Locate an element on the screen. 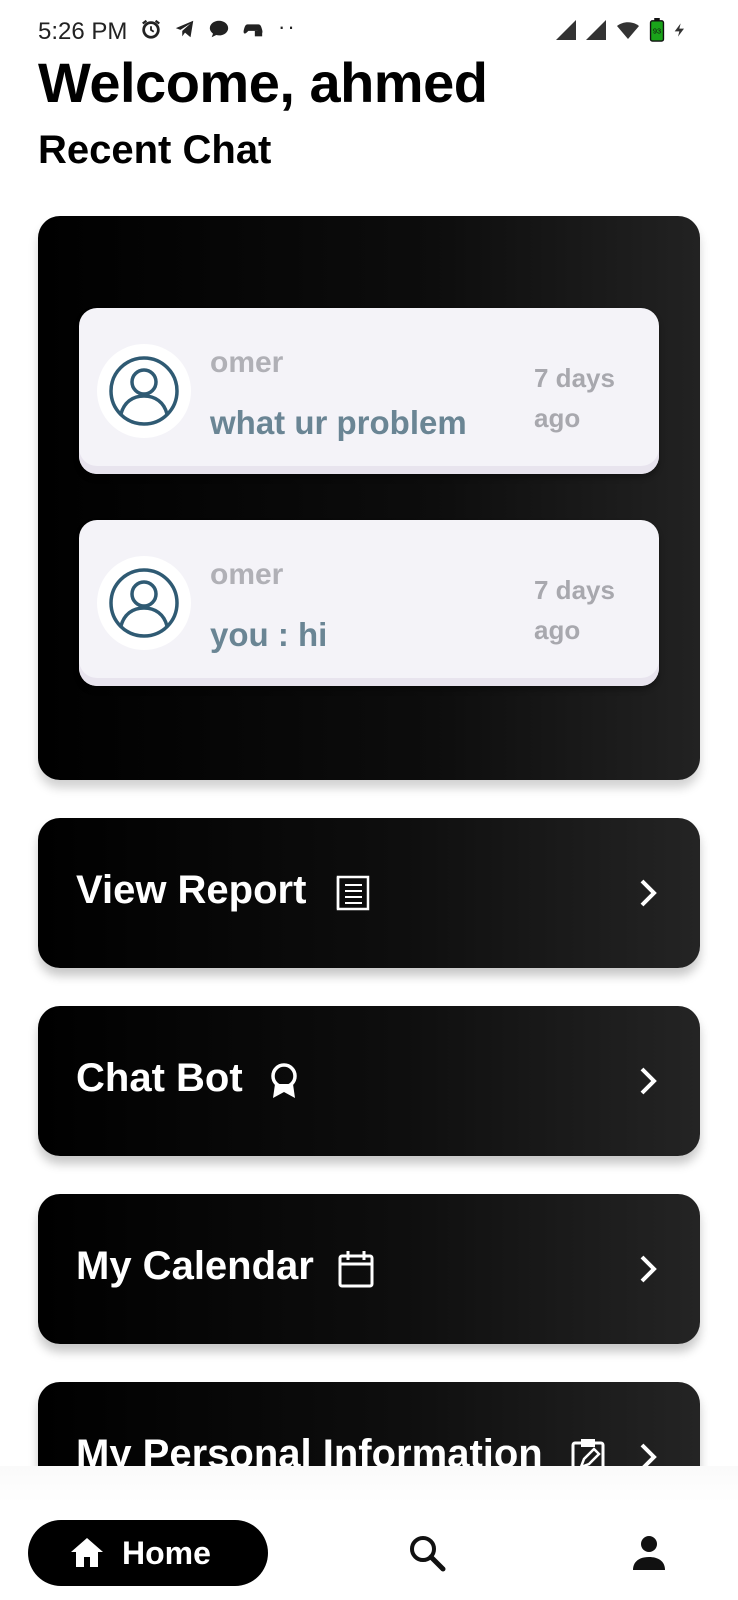  award-icon is located at coordinates (284, 1081).